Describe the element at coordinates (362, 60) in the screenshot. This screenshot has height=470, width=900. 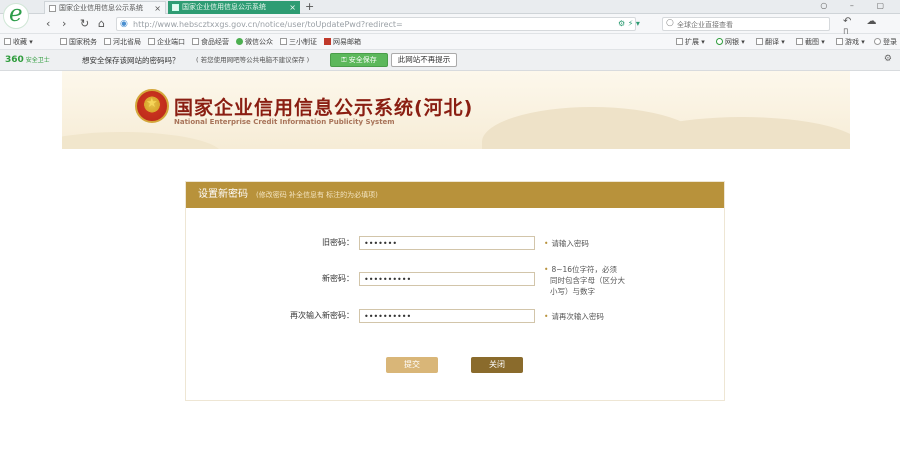
I see `safe-save-label: 安全保存` at that location.